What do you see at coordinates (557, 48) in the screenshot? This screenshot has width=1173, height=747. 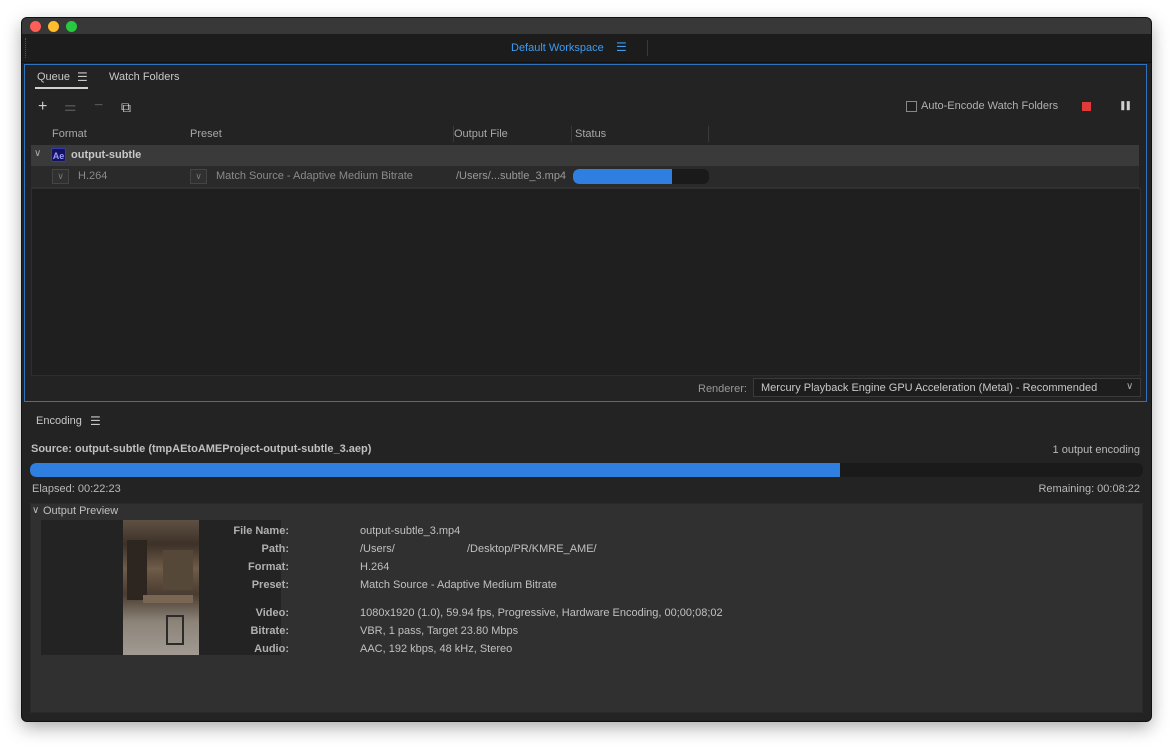 I see `workspace-label: Default Workspace` at bounding box center [557, 48].